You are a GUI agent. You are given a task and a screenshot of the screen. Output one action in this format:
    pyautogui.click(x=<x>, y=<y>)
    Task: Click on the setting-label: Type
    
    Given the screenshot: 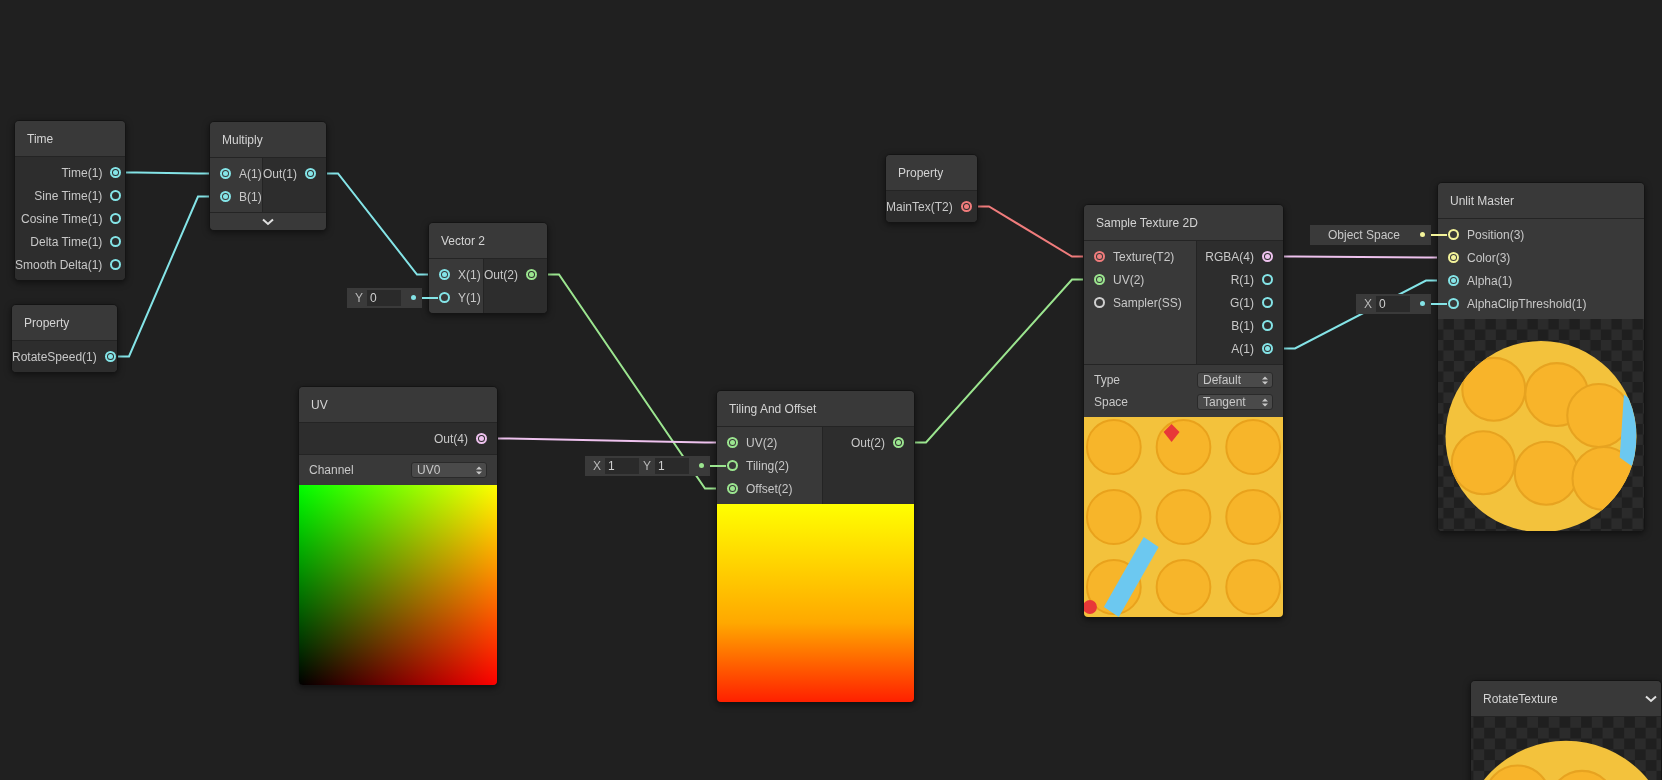 What is the action you would take?
    pyautogui.click(x=1107, y=380)
    